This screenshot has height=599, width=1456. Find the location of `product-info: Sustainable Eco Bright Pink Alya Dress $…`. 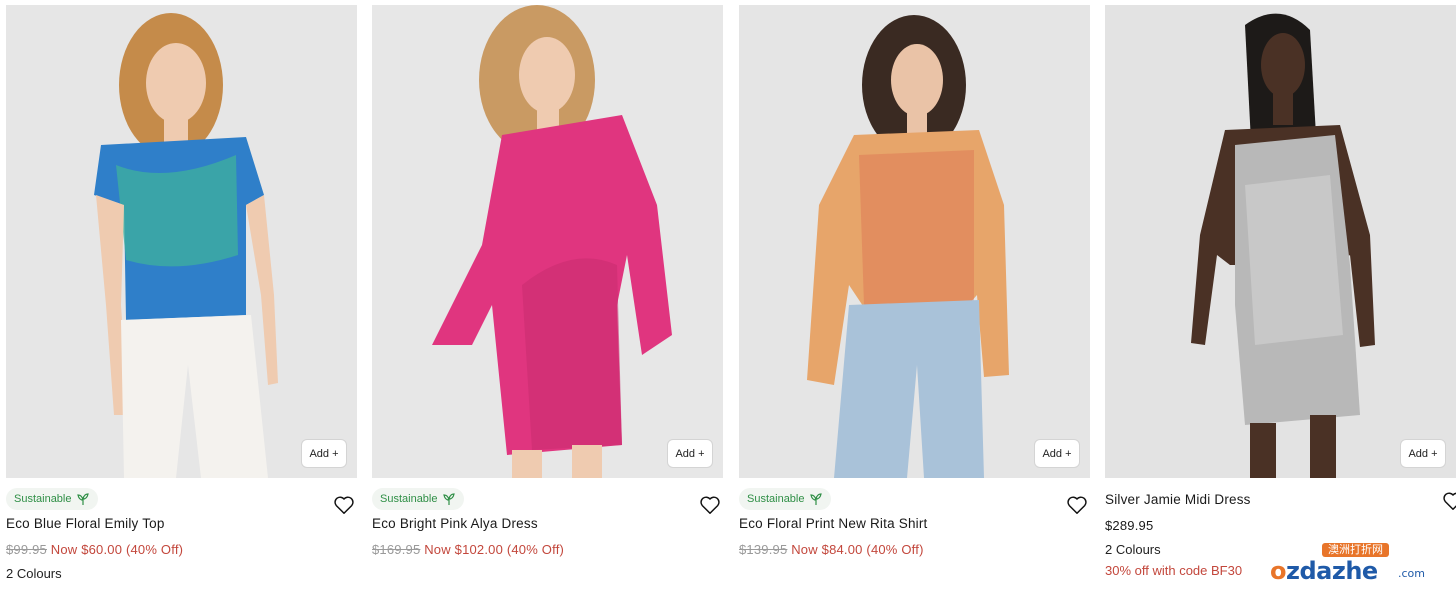

product-info: Sustainable Eco Bright Pink Alya Dress $… is located at coordinates (547, 519).